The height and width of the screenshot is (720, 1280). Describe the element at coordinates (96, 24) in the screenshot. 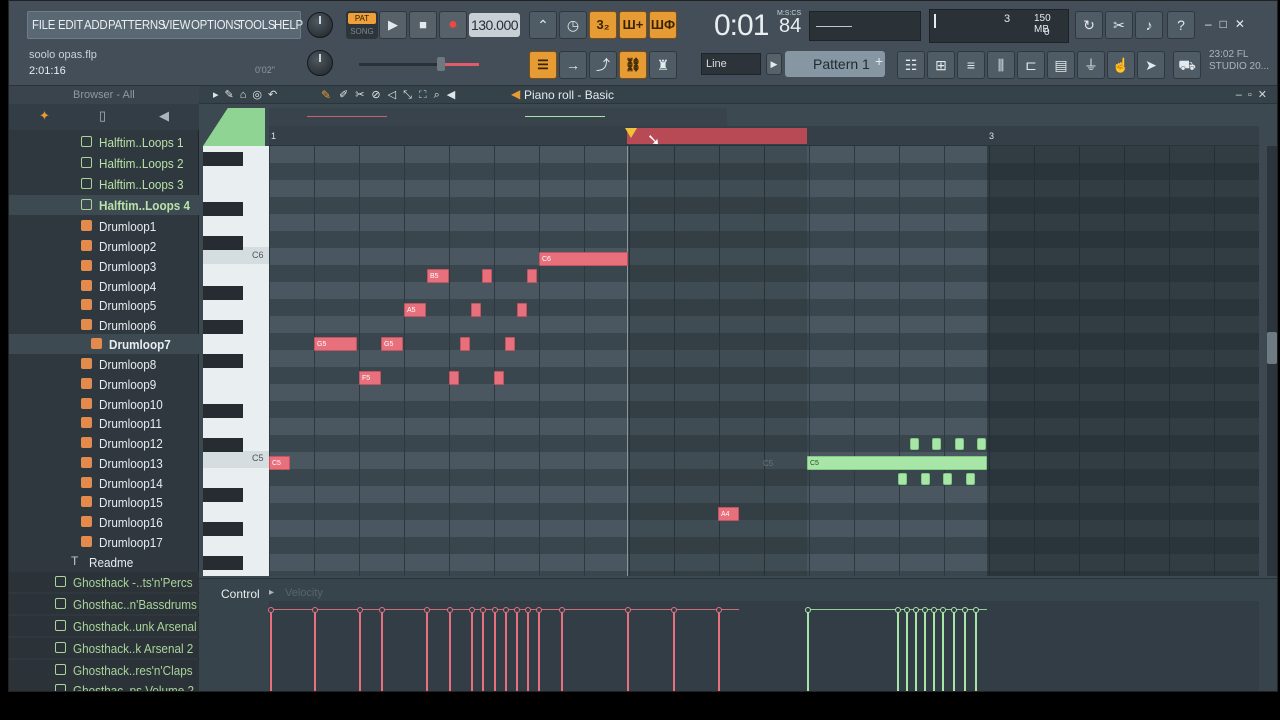

I see `menu-add: ADD` at that location.